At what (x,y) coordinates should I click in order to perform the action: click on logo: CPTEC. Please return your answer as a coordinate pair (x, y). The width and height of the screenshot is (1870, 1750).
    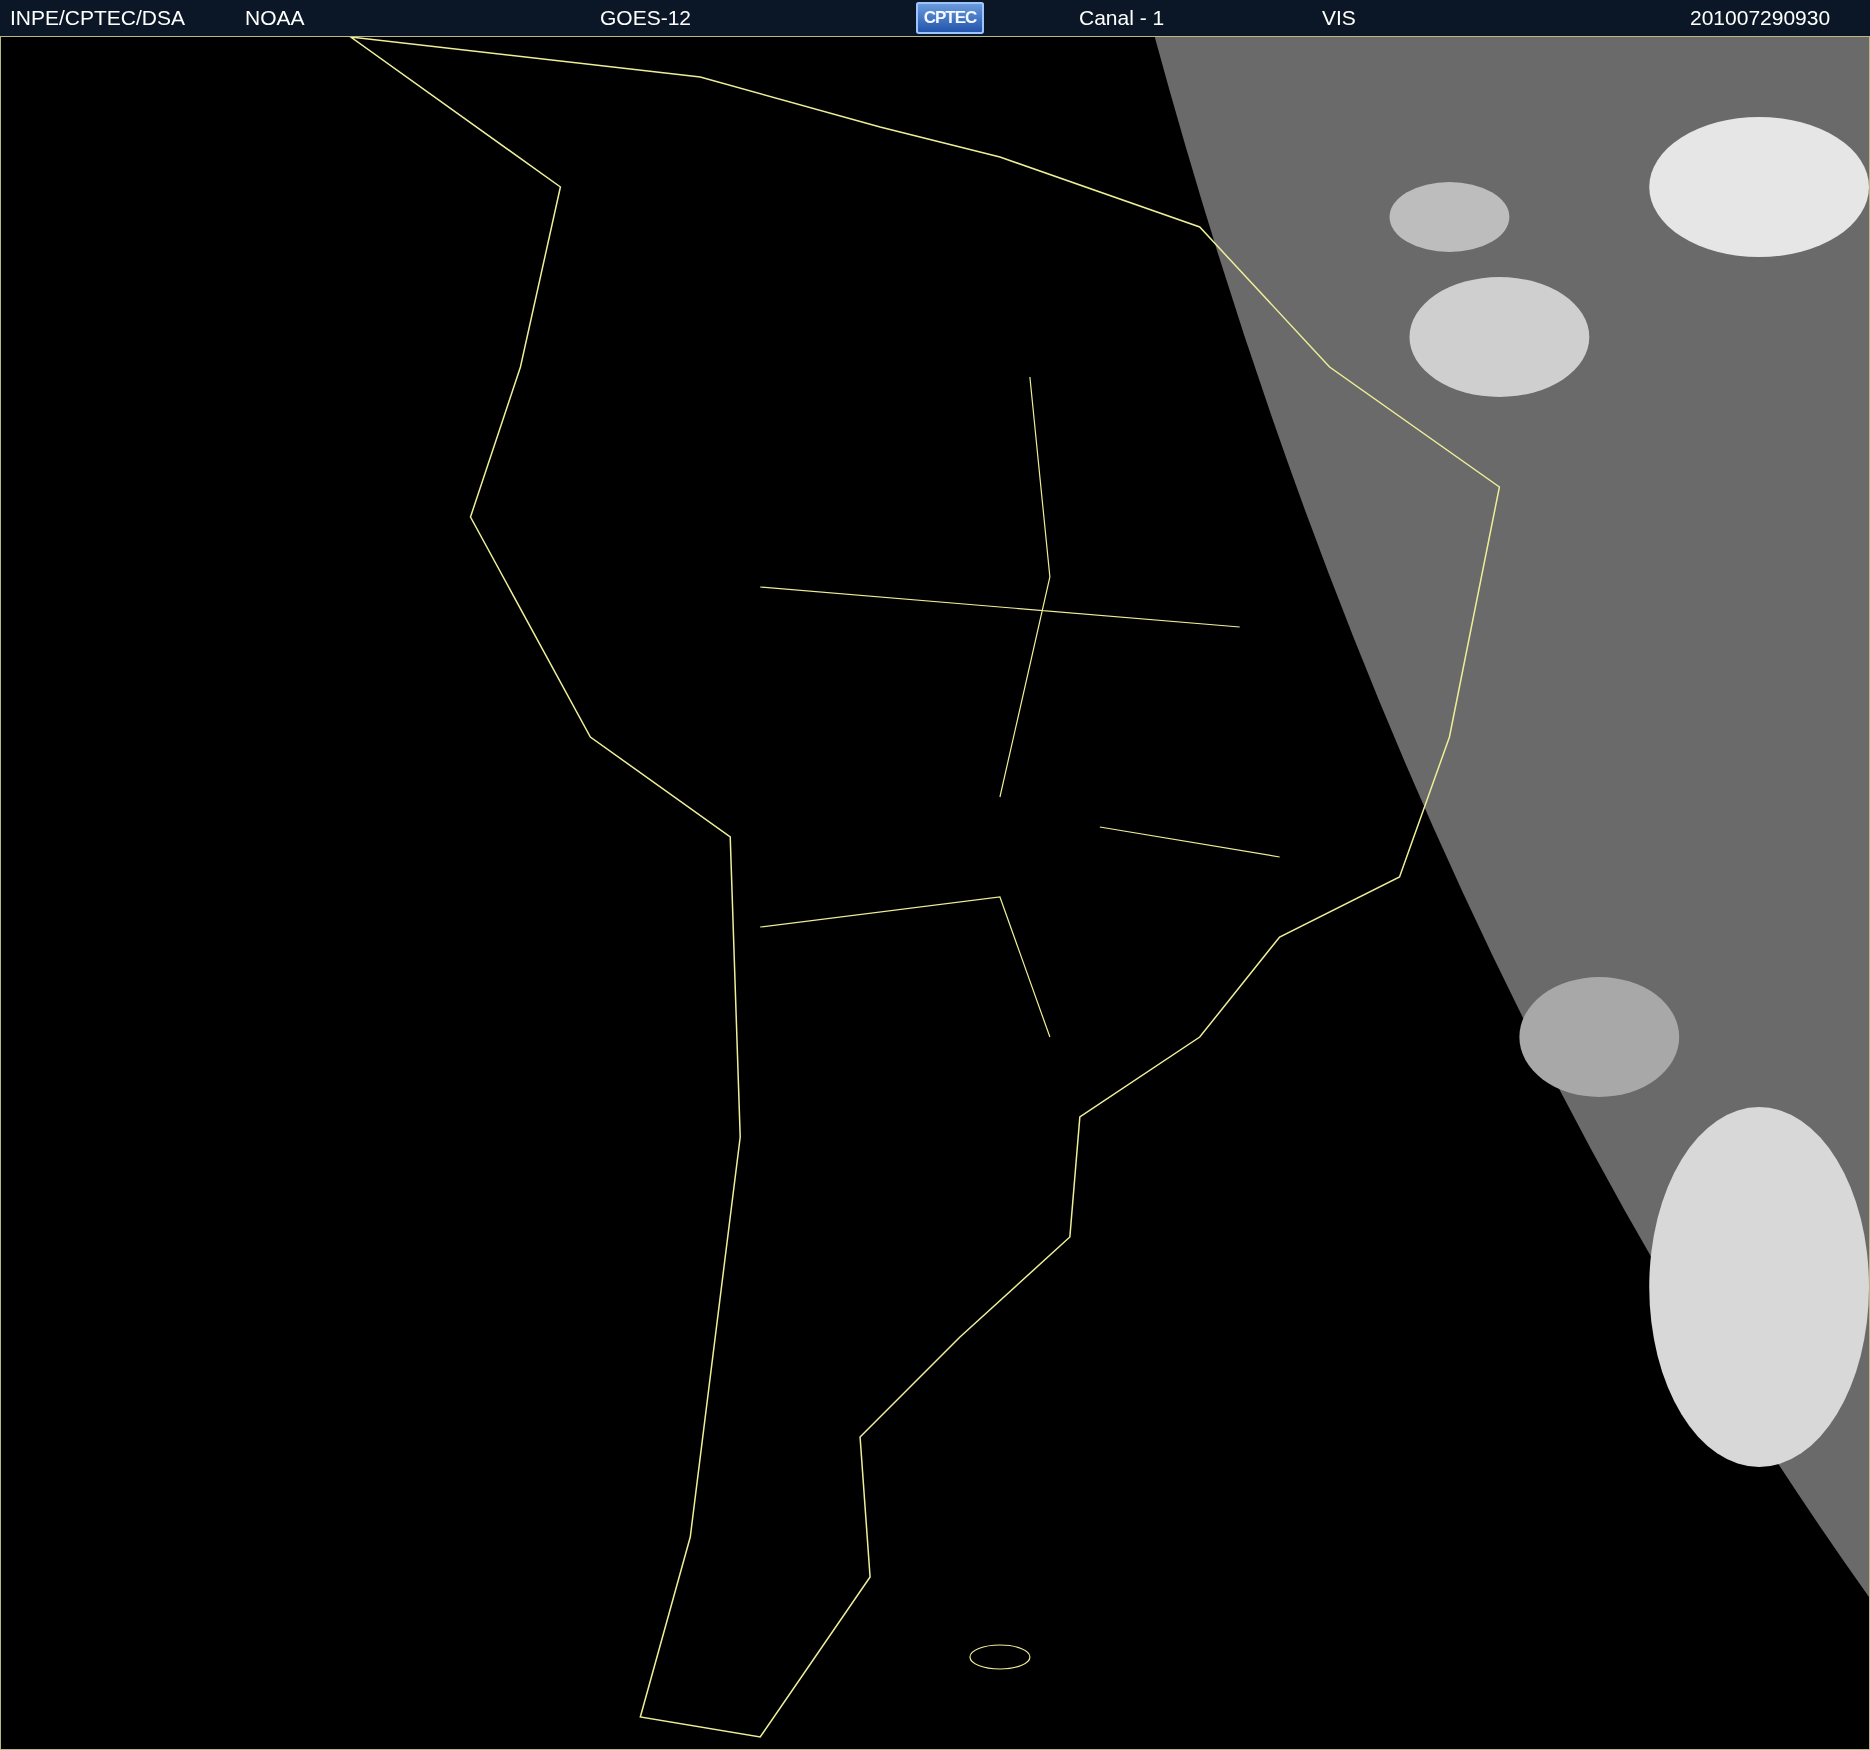
    Looking at the image, I should click on (950, 18).